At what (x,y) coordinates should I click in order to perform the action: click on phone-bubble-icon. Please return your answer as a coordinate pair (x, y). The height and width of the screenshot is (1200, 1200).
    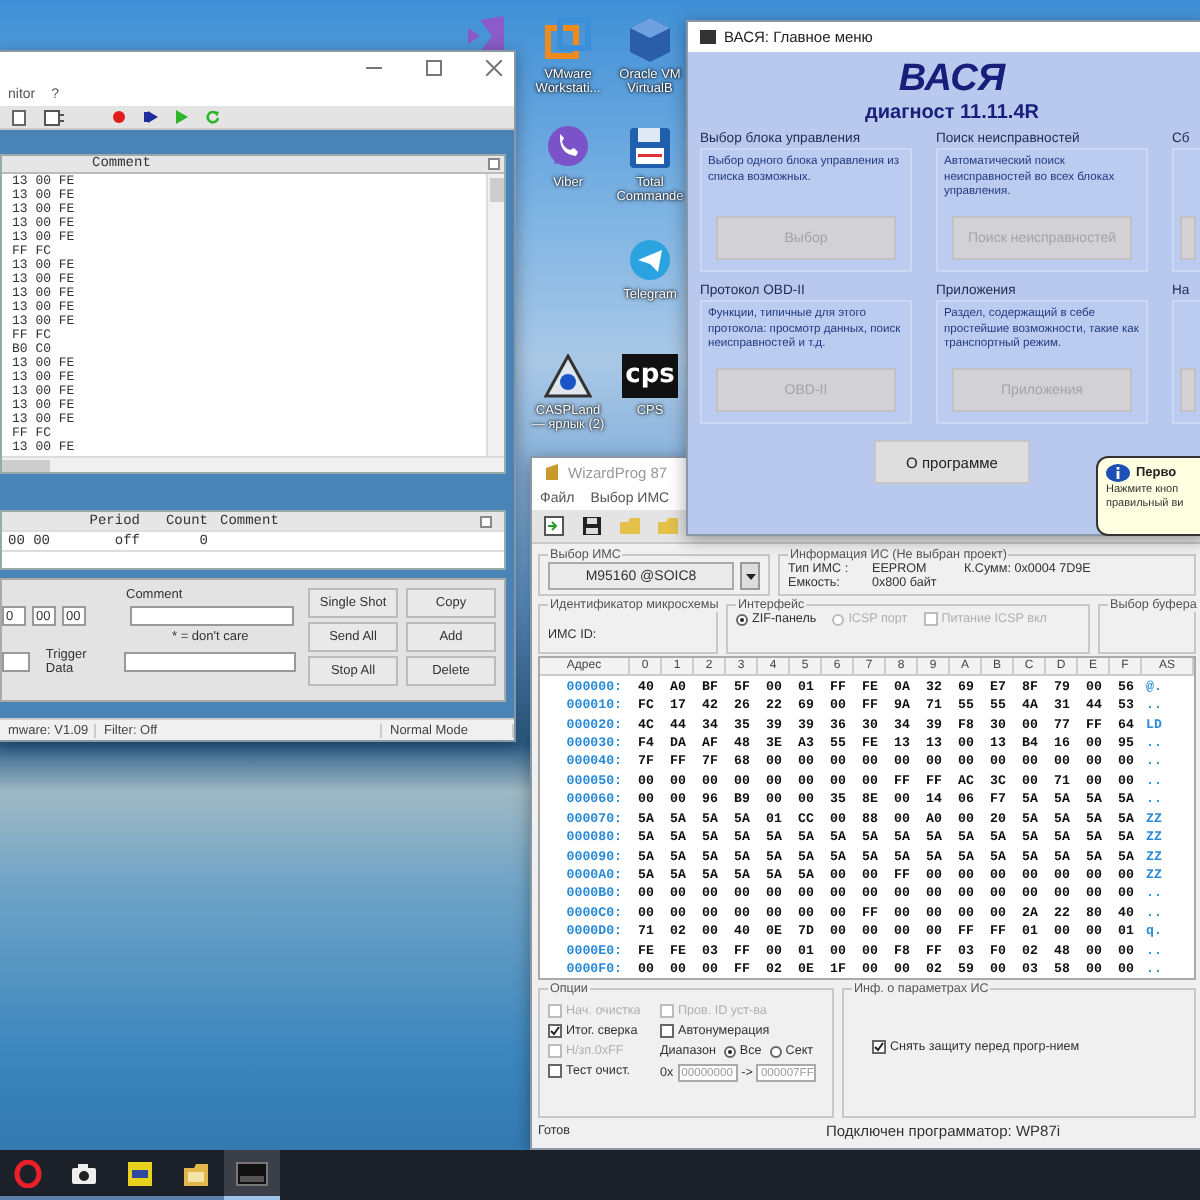
    Looking at the image, I should click on (568, 148).